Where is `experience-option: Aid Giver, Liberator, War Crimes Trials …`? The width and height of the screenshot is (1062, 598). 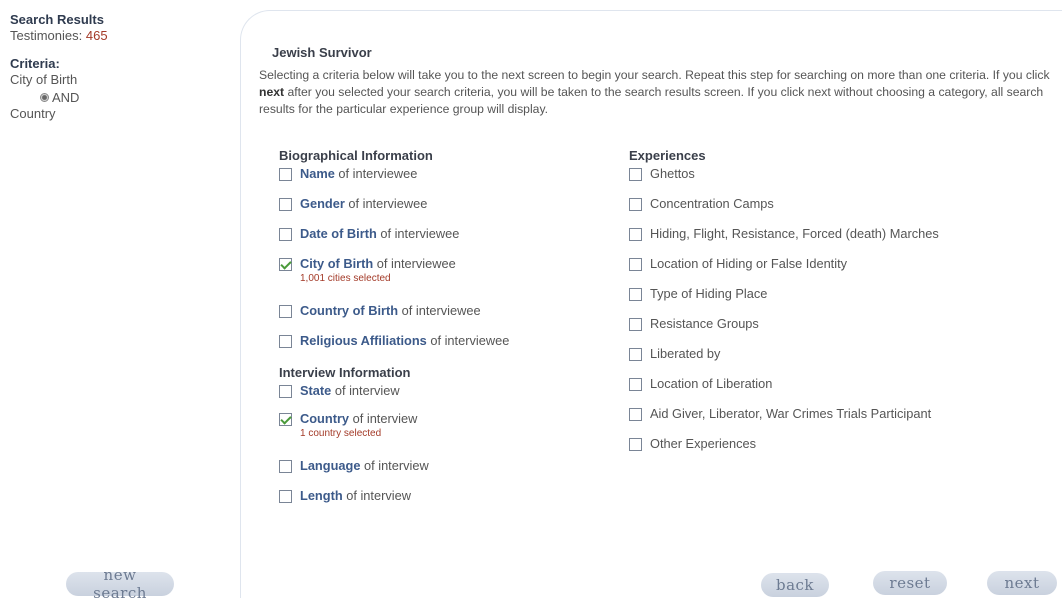
experience-option: Aid Giver, Liberator, War Crimes Trials … is located at coordinates (844, 421).